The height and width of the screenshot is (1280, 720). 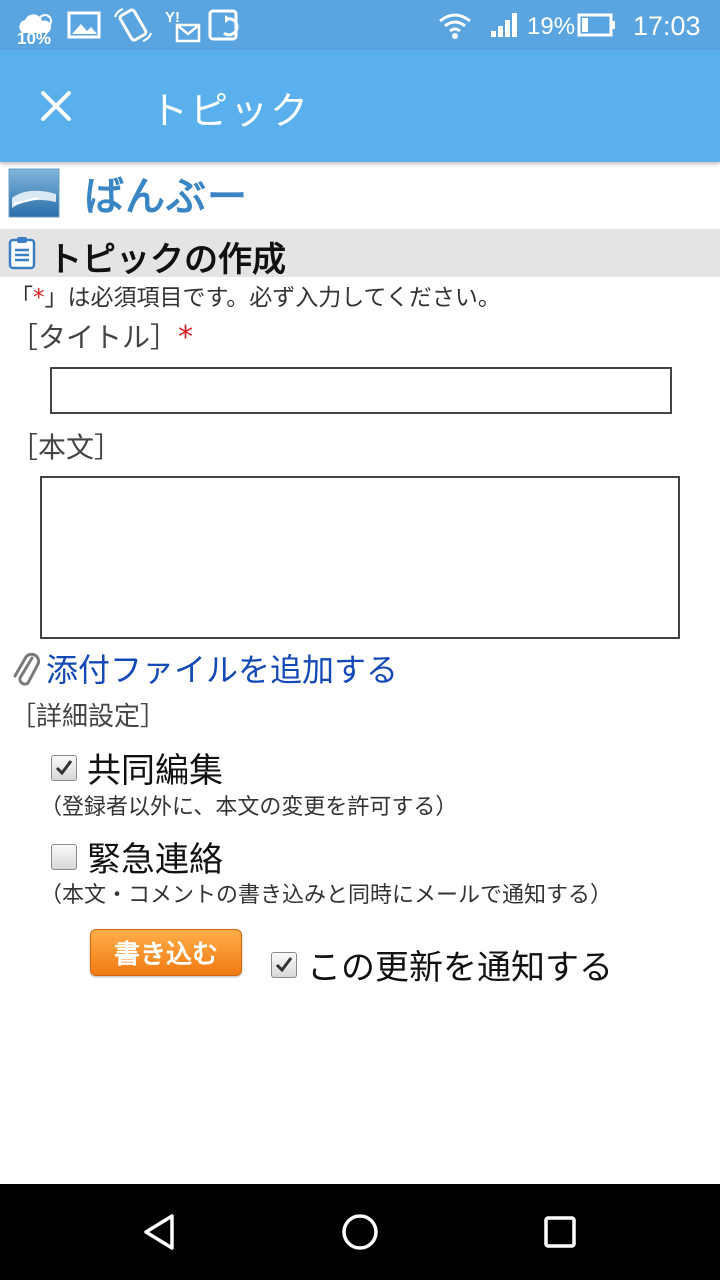 I want to click on recents-button, so click(x=560, y=1232).